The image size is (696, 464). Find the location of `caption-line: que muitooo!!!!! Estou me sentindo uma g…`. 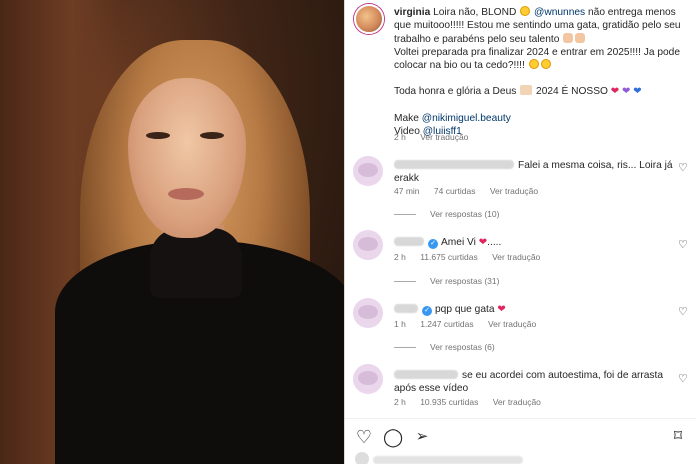

caption-line: que muitooo!!!!! Estou me sentindo uma g… is located at coordinates (537, 26).